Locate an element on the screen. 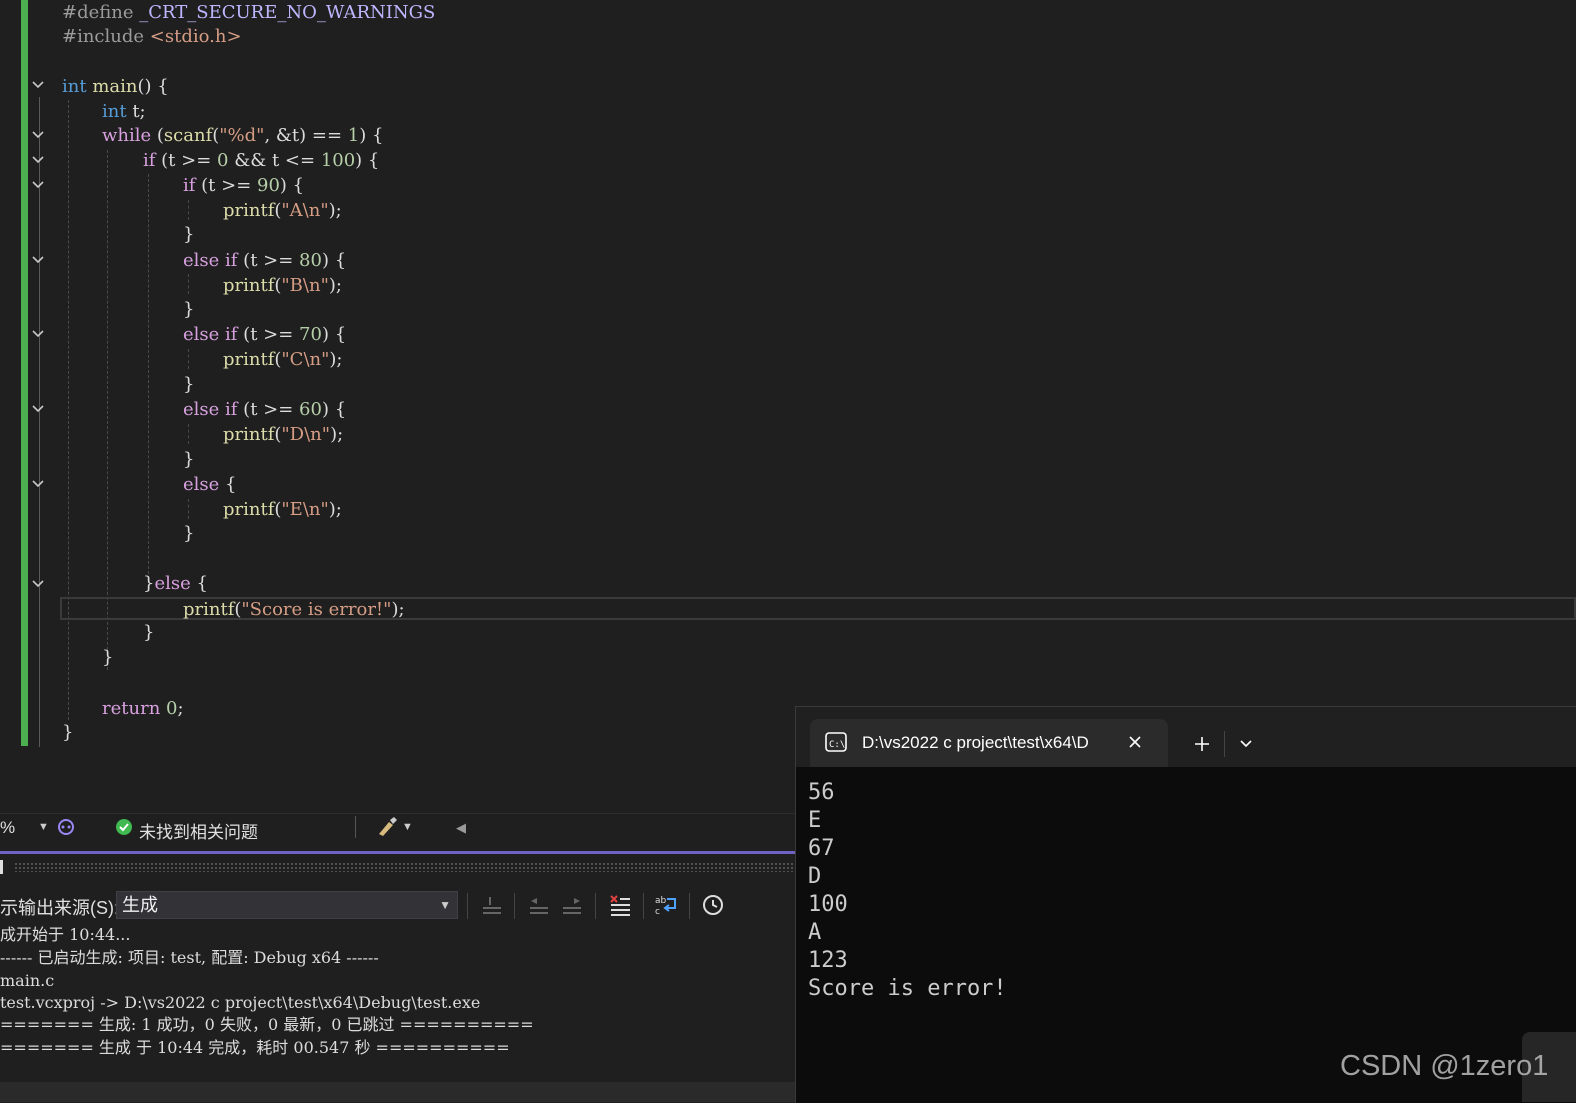  code-token: <stdio.h> is located at coordinates (195, 36).